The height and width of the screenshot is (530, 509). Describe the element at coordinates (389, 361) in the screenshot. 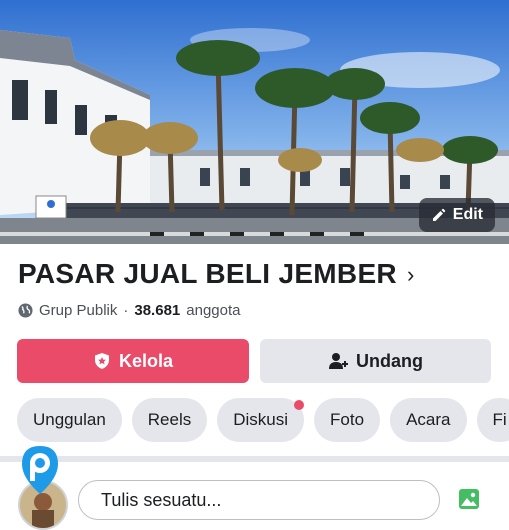

I see `invite-label: Undang` at that location.